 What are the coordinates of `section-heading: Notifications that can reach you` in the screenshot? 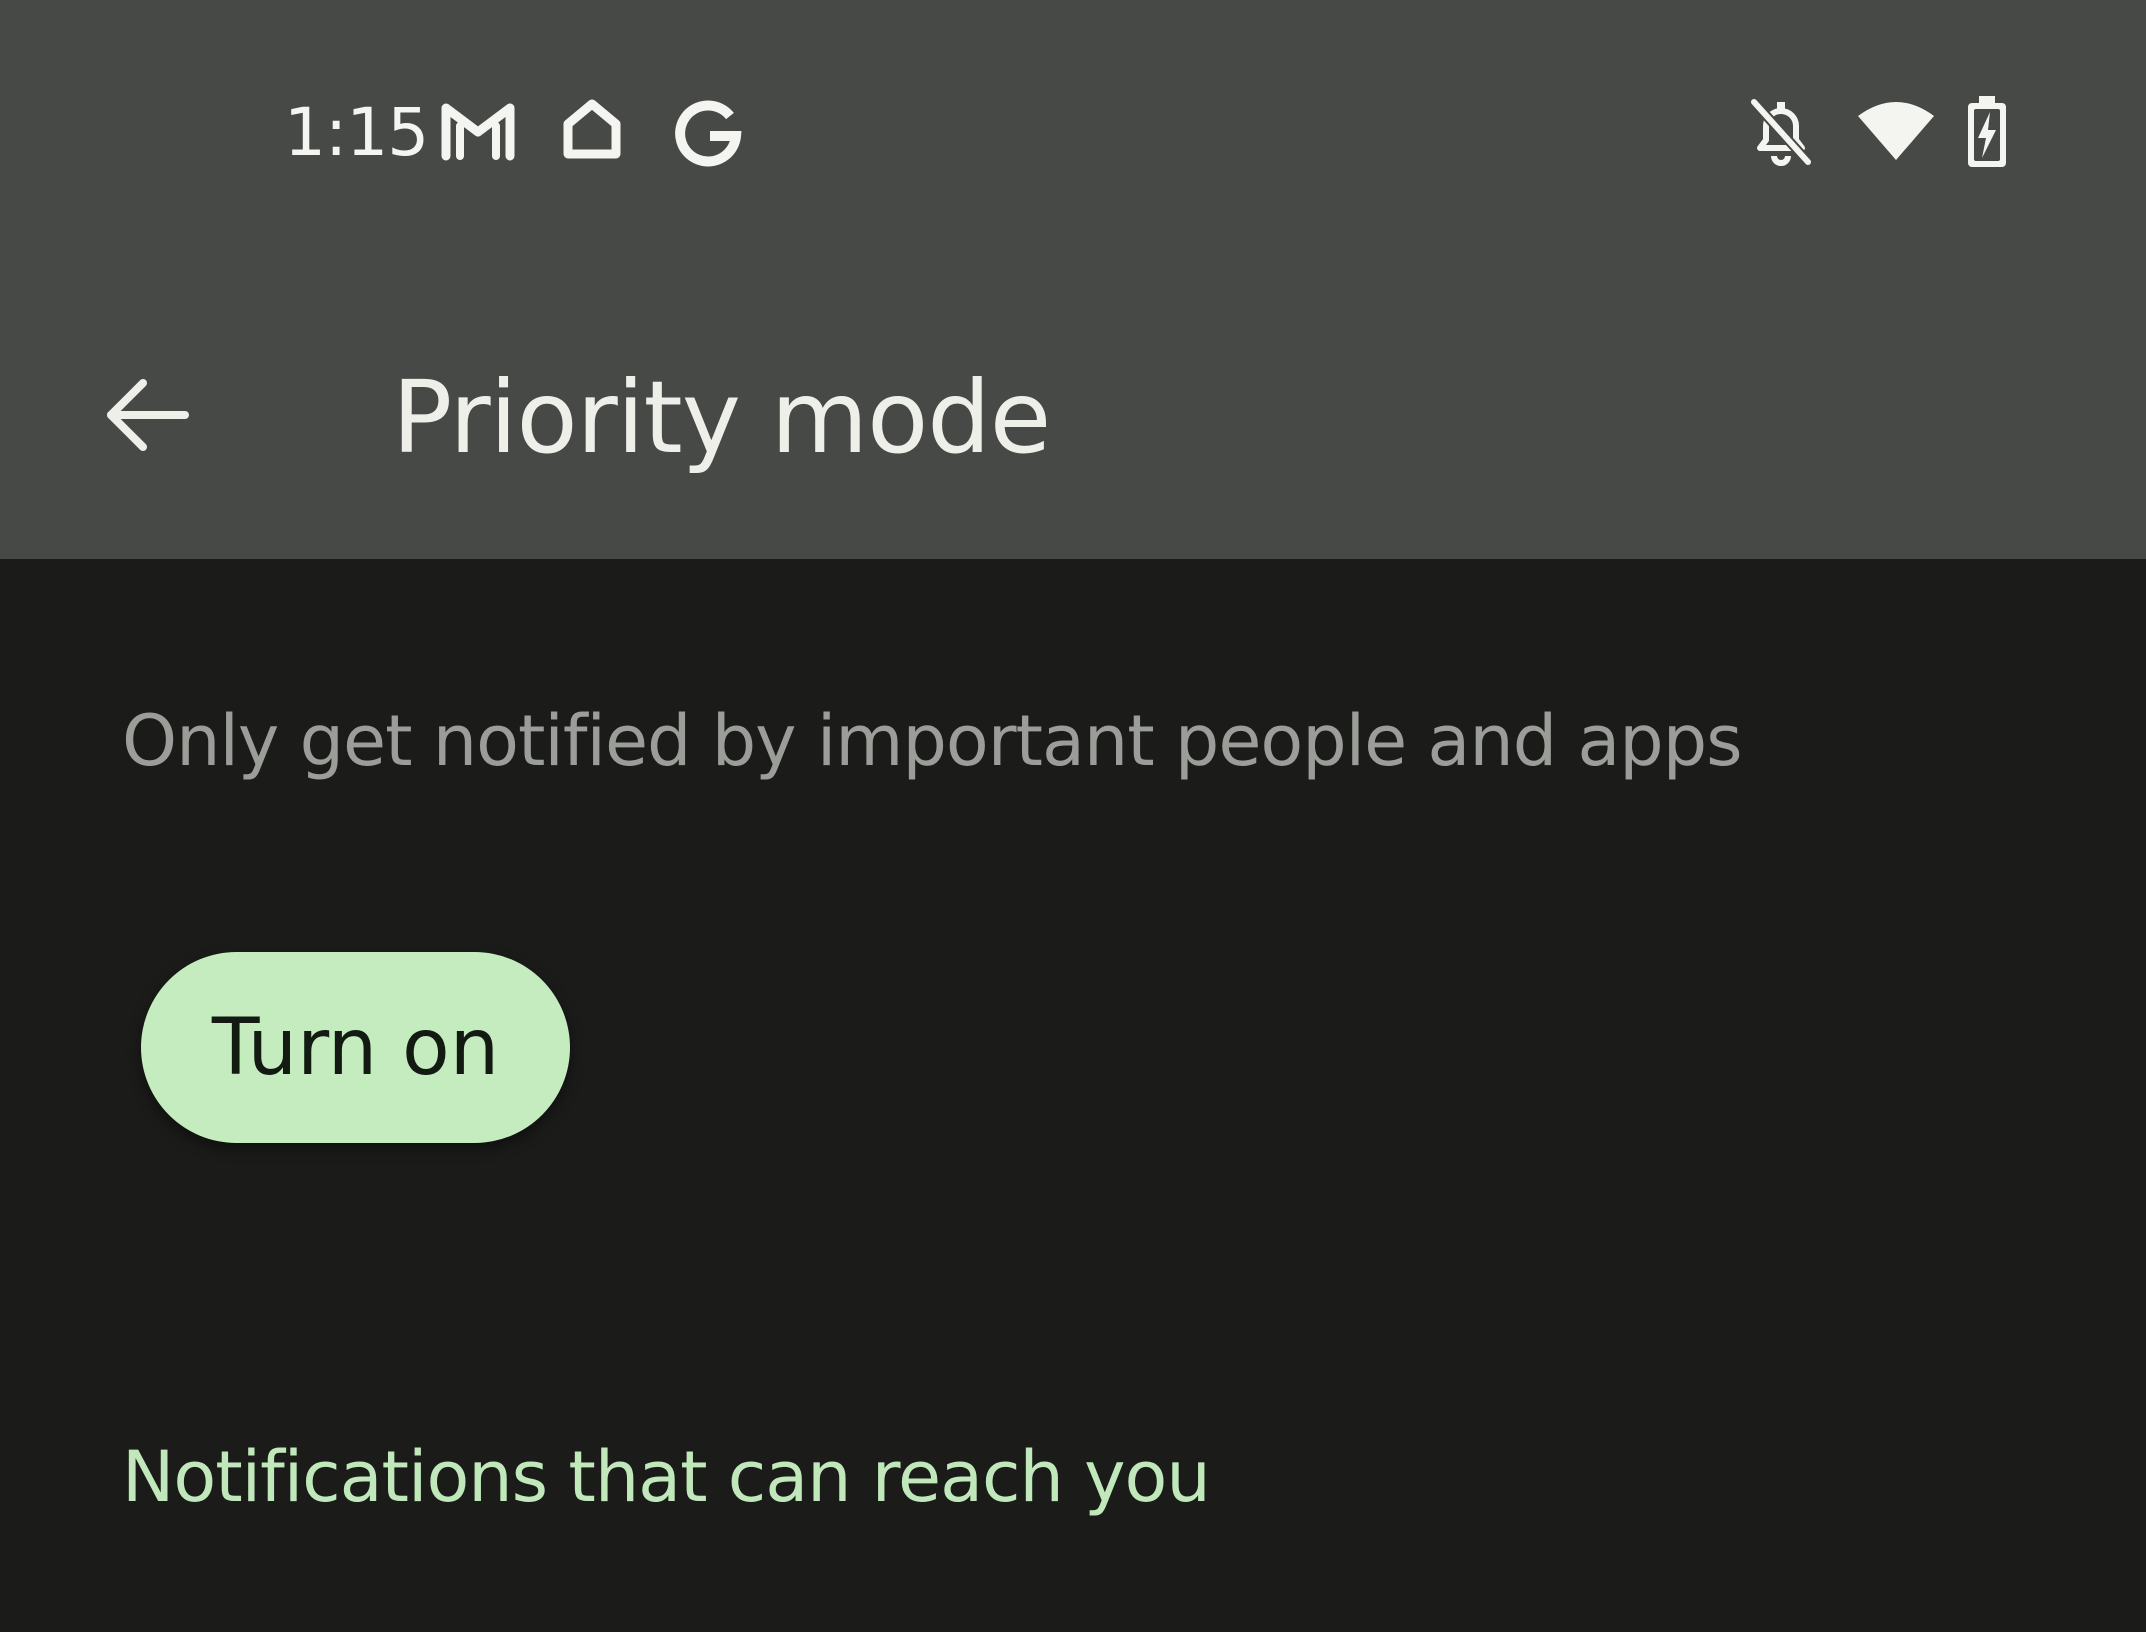 It's located at (666, 1477).